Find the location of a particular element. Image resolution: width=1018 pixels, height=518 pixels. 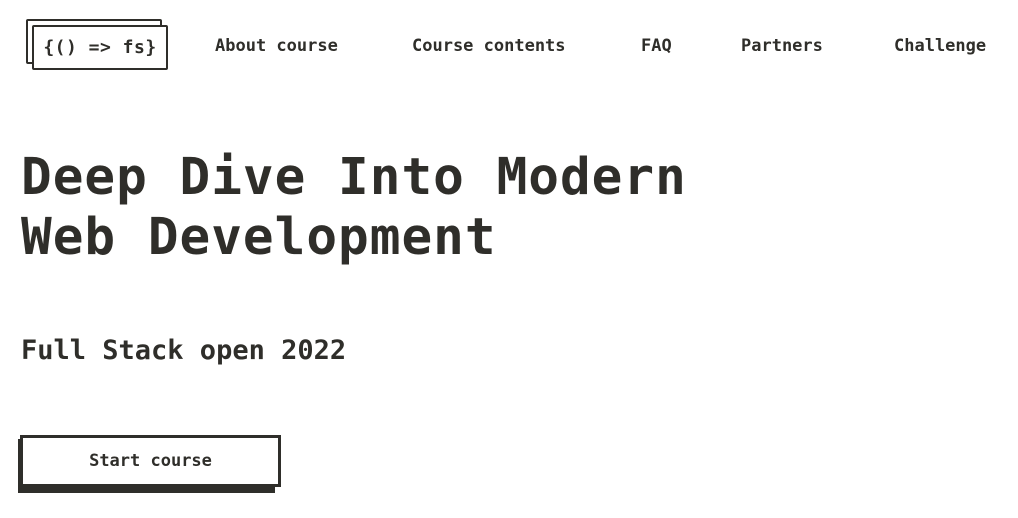

hero-title-line-1: Deep Dive Into Modern is located at coordinates (354, 177).